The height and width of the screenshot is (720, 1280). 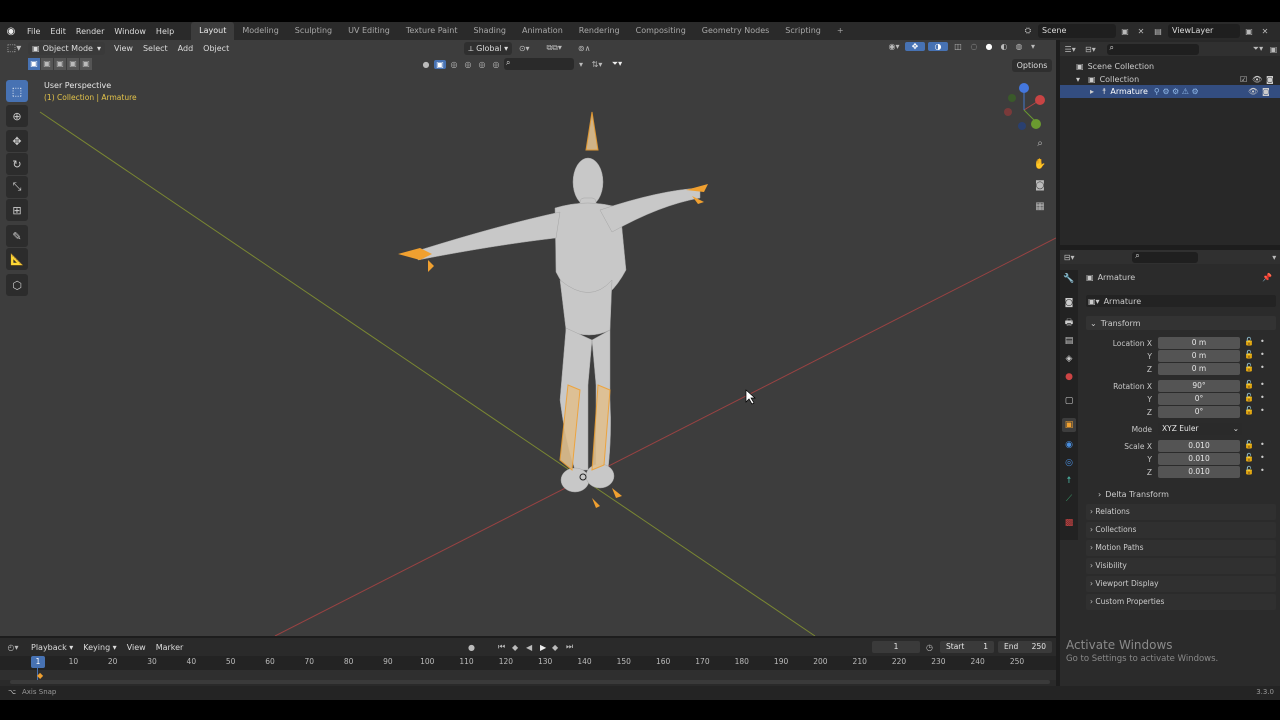 What do you see at coordinates (539, 64) in the screenshot?
I see `viewport-search-input: ⌕` at bounding box center [539, 64].